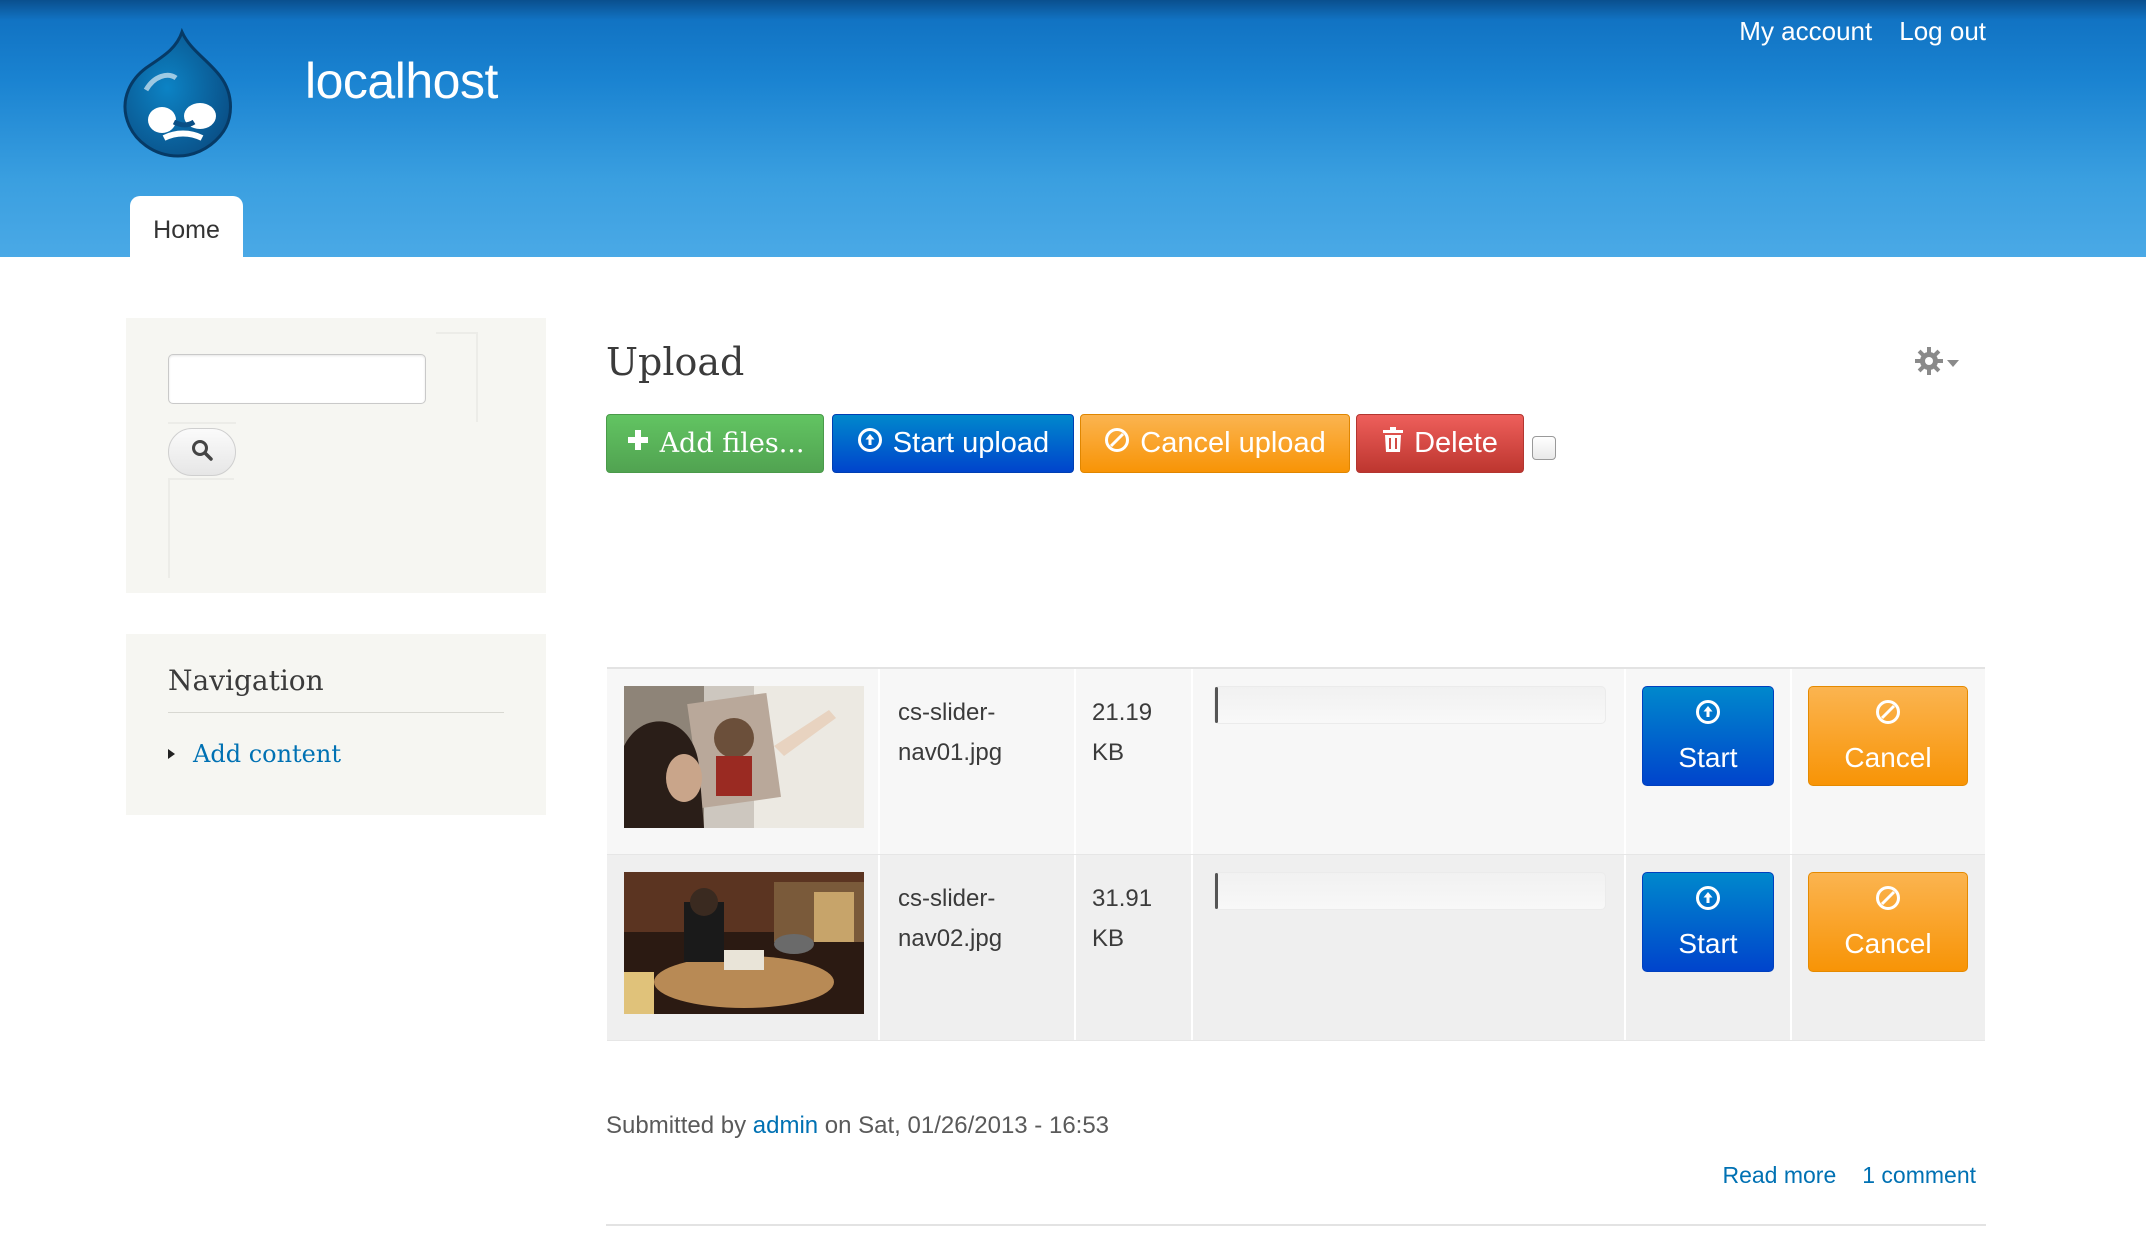 The height and width of the screenshot is (1250, 2146). Describe the element at coordinates (336, 724) in the screenshot. I see `navigation-block: Navigation Add content` at that location.